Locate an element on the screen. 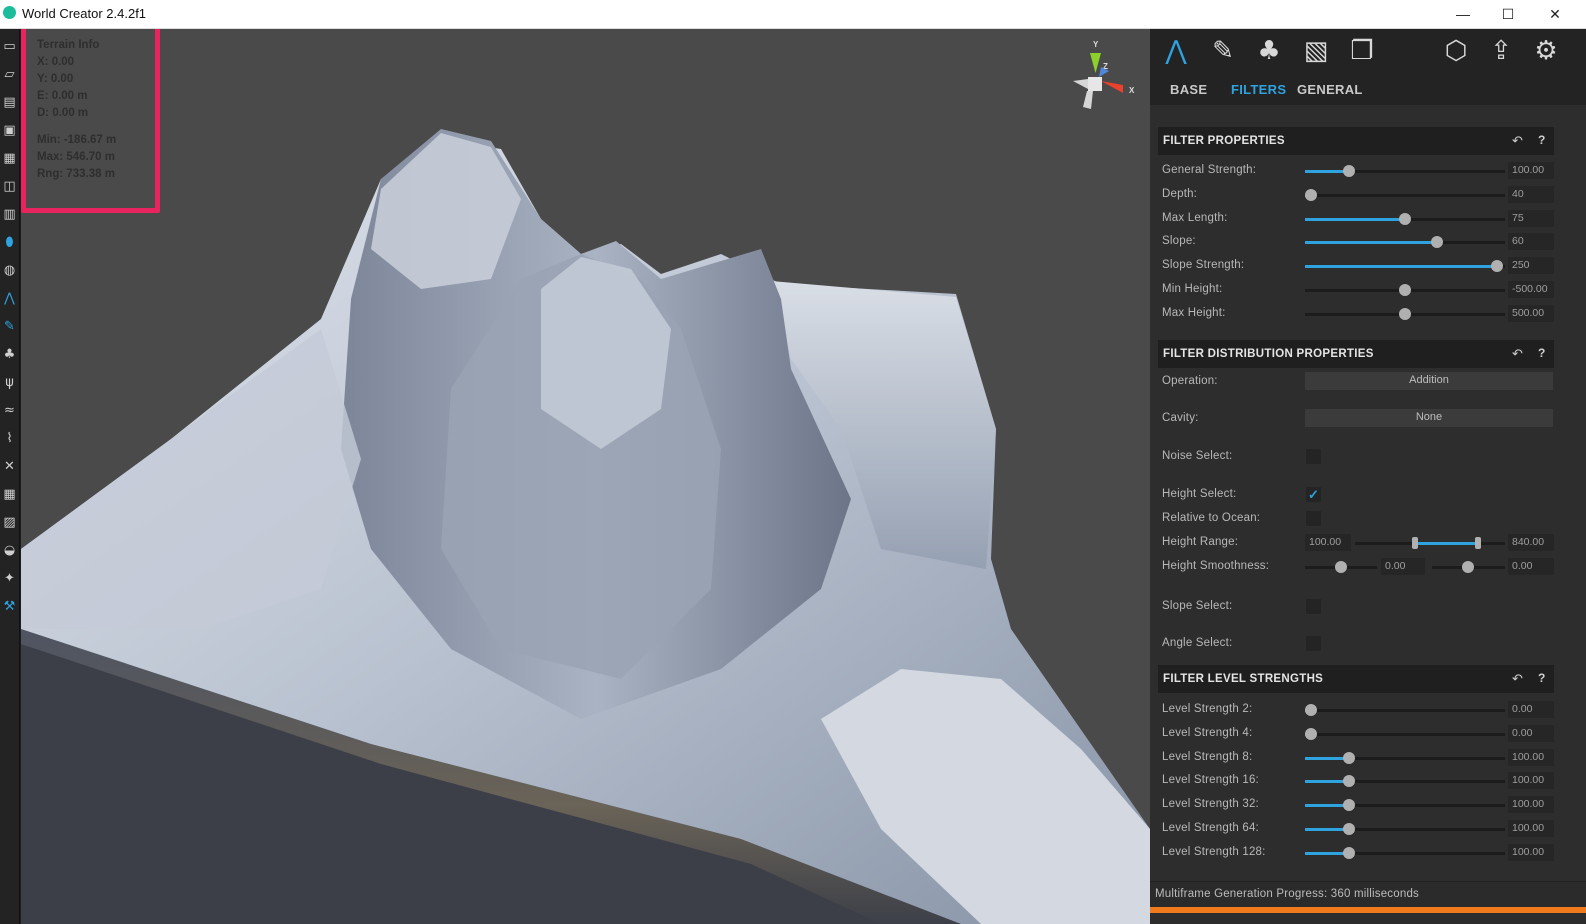  grass-icon: ψ is located at coordinates (9, 382).